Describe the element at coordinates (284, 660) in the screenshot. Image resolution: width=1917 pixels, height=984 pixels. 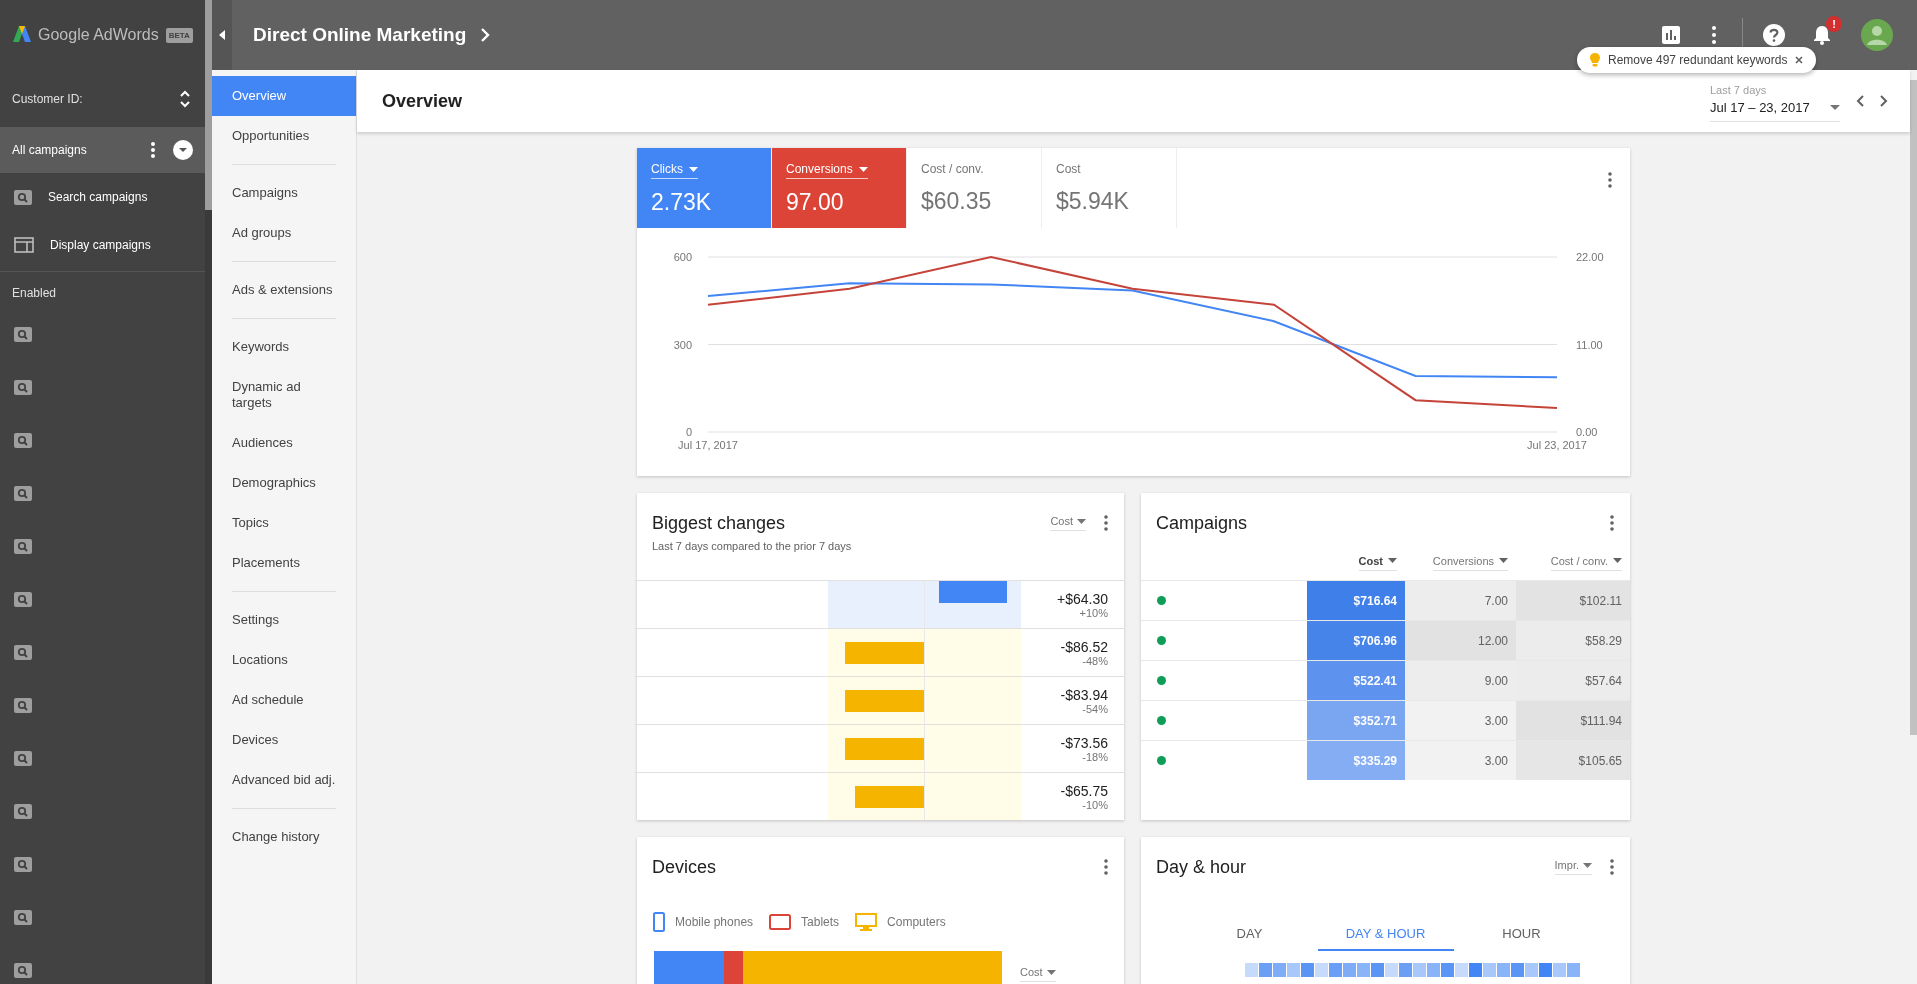
I see `nav-item: Locations` at that location.